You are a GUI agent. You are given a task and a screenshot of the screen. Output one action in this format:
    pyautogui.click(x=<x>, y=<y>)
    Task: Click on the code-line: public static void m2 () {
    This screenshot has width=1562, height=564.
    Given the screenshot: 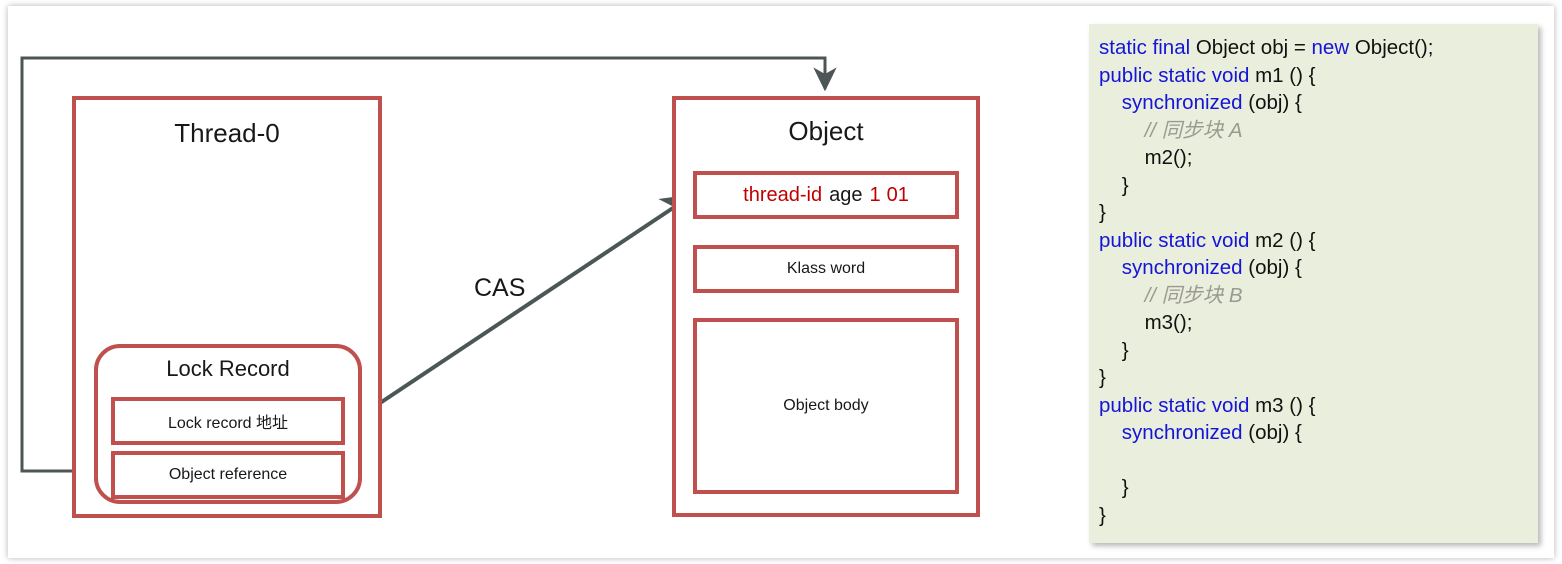 What is the action you would take?
    pyautogui.click(x=1318, y=241)
    